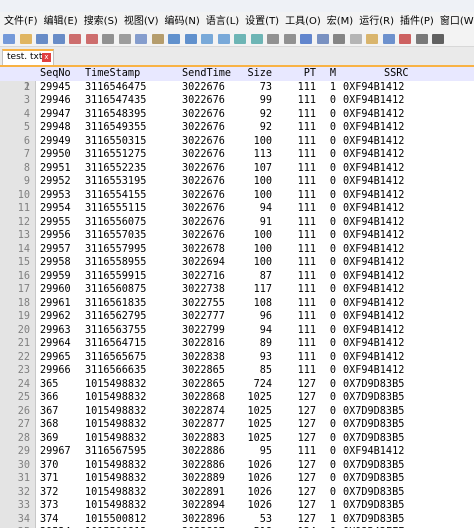 This screenshot has width=474, height=528. I want to click on menu-item: 视图(V), so click(140, 22).